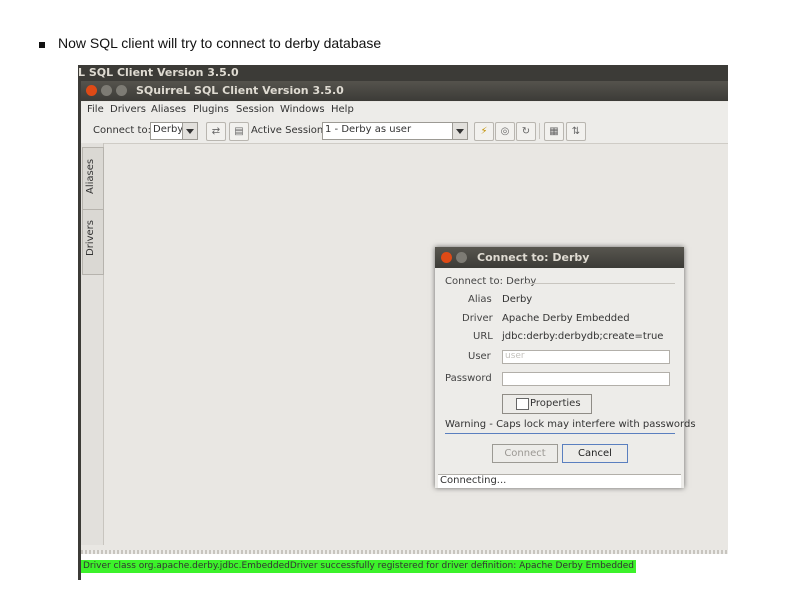 The image size is (794, 595). Describe the element at coordinates (92, 344) in the screenshot. I see `side-tab-strip: Aliases Drivers` at that location.